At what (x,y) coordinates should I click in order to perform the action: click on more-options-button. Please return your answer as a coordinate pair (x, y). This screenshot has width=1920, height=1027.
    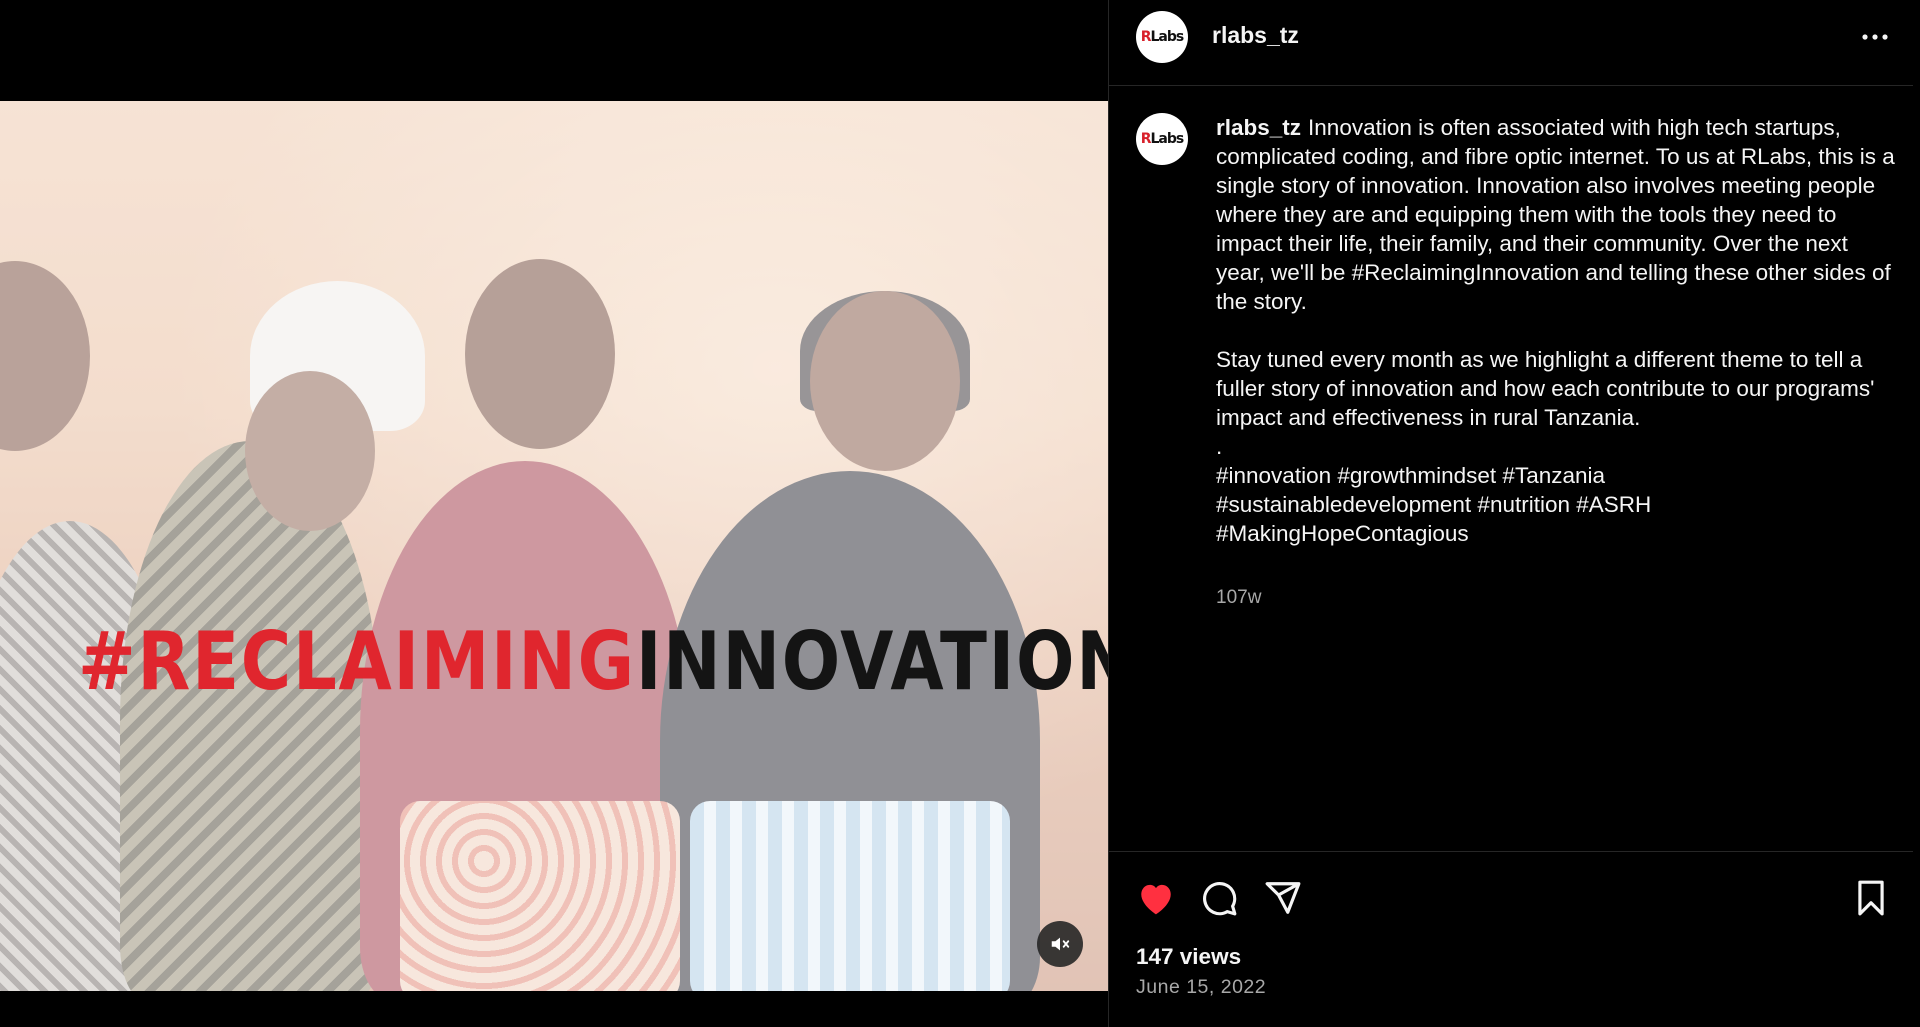
    Looking at the image, I should click on (1875, 37).